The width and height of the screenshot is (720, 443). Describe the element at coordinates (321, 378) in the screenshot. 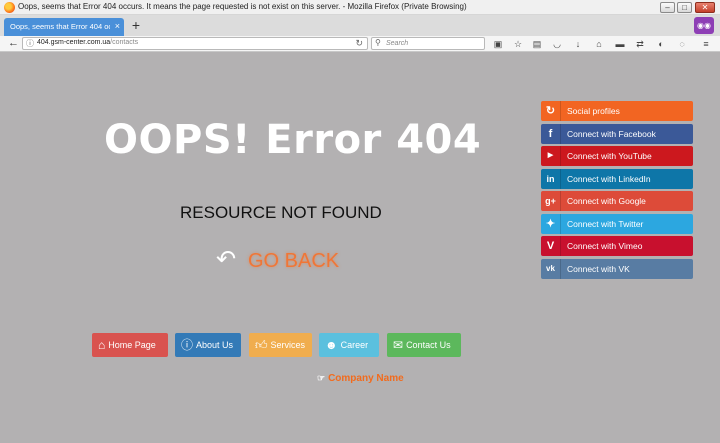

I see `hand-pointer-icon: ☞` at that location.